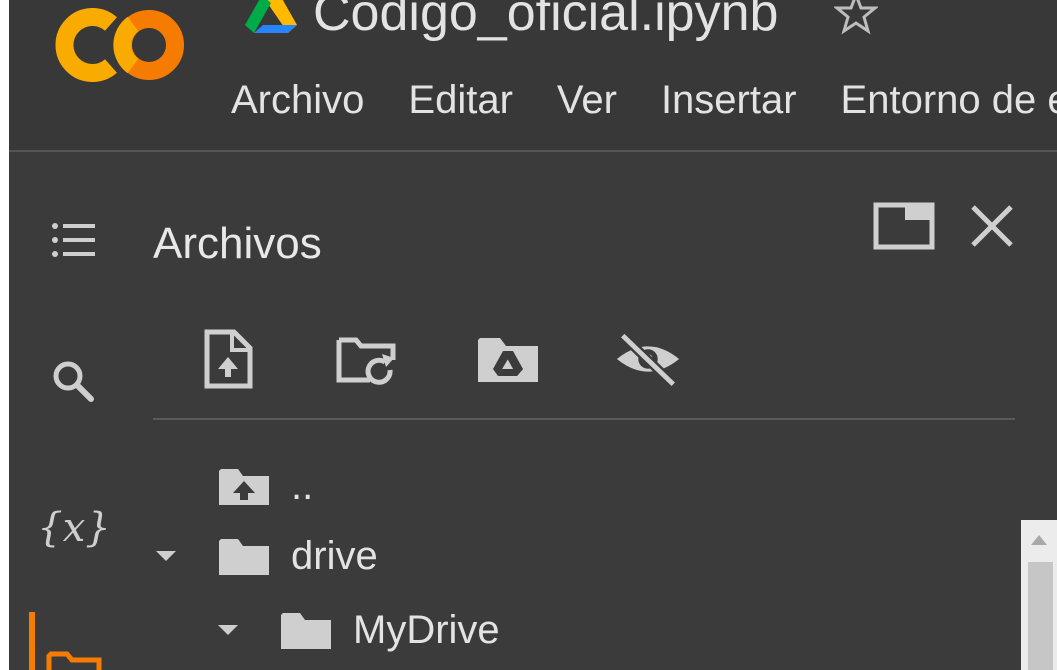 The height and width of the screenshot is (670, 1057). What do you see at coordinates (949, 100) in the screenshot?
I see `menu-entorno: Entorno de ejecución` at bounding box center [949, 100].